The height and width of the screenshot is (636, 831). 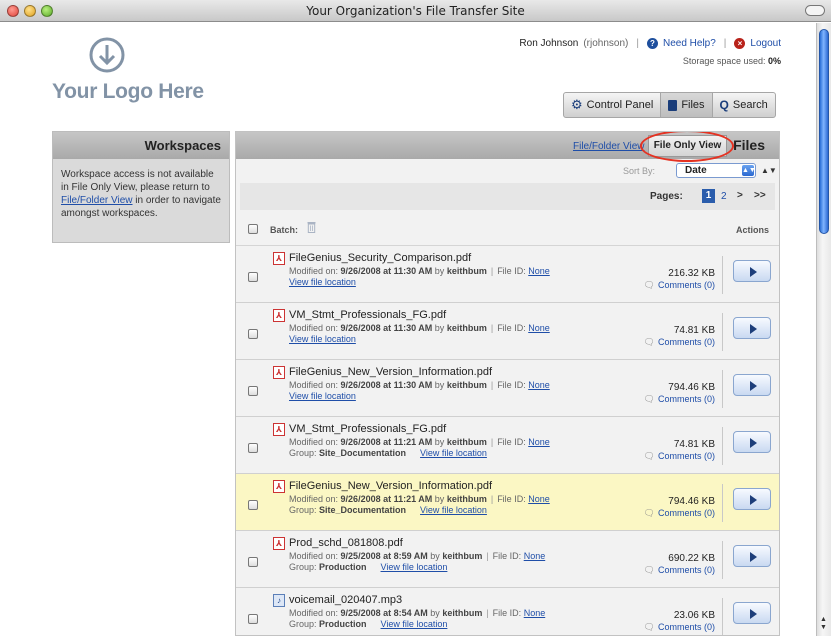 What do you see at coordinates (613, 105) in the screenshot?
I see `tab-control-panel: ⚙ Control Panel` at bounding box center [613, 105].